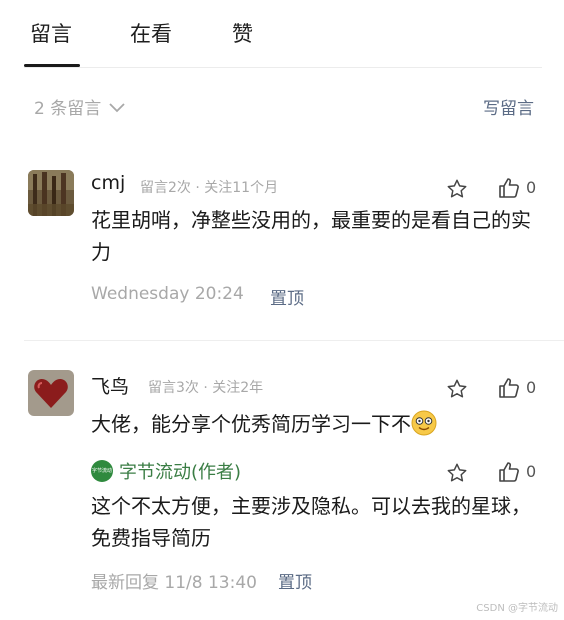 This screenshot has height=620, width=564. What do you see at coordinates (311, 522) in the screenshot?
I see `reply-text: 这个不太方便，主要涉及隐私。可以去我的星球，免费指导简历` at bounding box center [311, 522].